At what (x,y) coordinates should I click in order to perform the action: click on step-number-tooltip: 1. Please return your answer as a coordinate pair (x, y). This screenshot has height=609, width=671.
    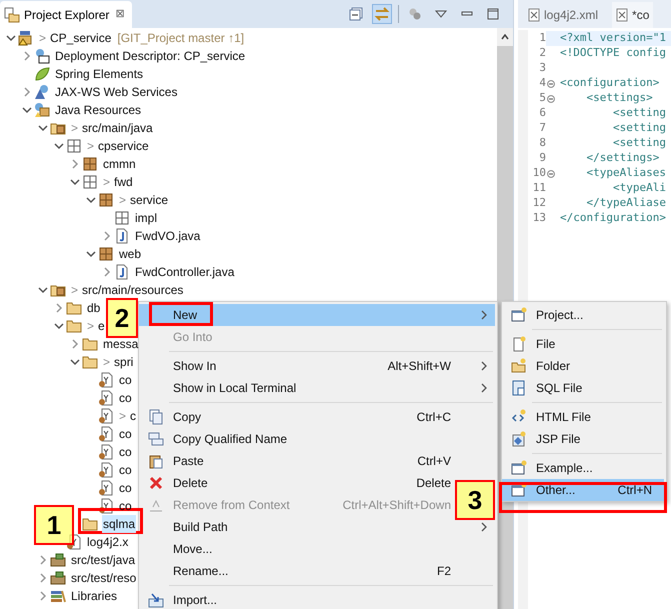
    Looking at the image, I should click on (54, 525).